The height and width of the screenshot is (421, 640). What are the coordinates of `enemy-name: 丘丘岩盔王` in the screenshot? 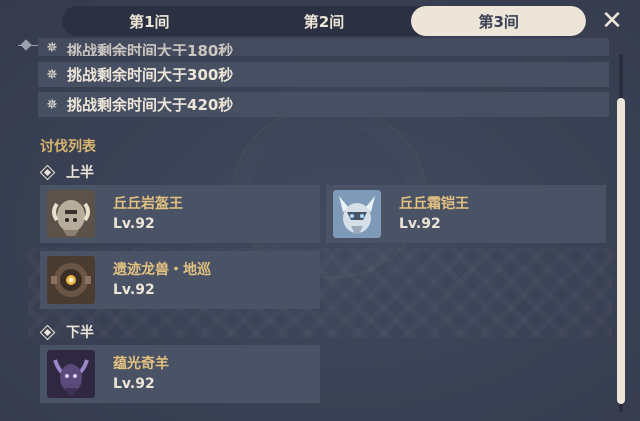 It's located at (148, 204).